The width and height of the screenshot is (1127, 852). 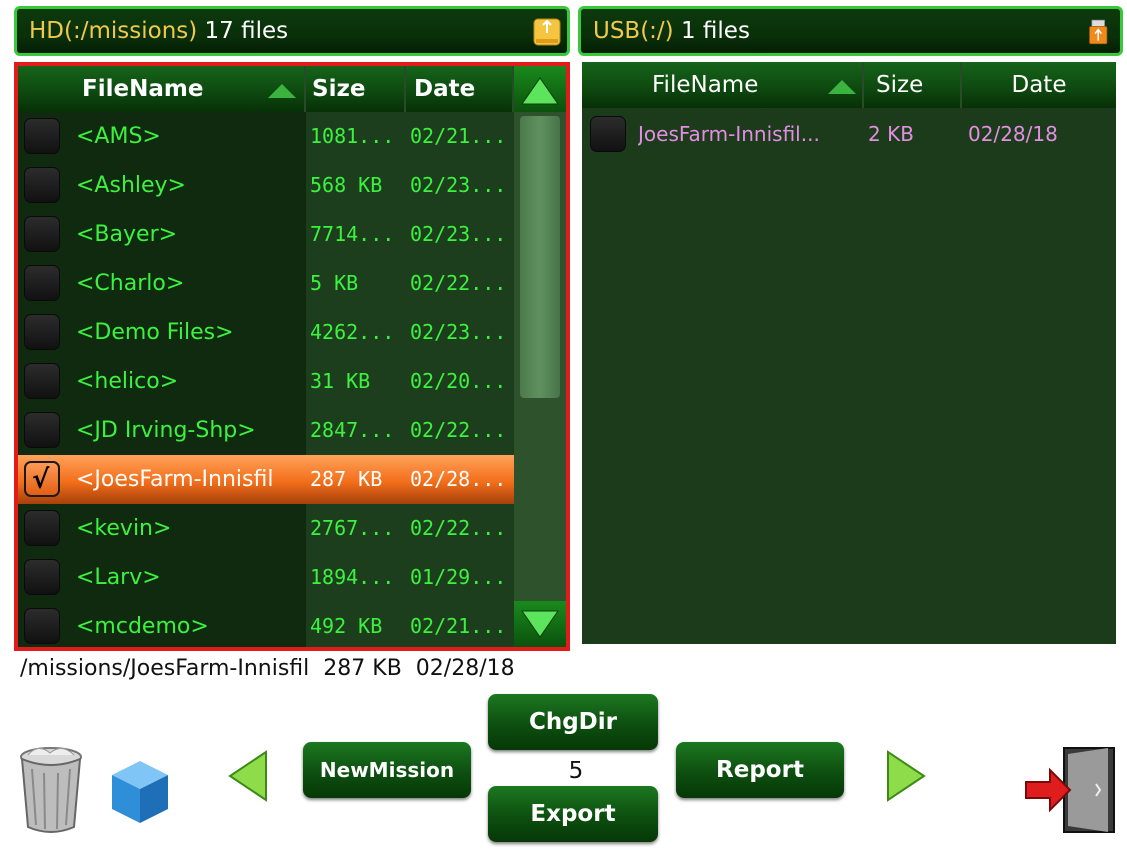 I want to click on export-button: Export, so click(x=573, y=814).